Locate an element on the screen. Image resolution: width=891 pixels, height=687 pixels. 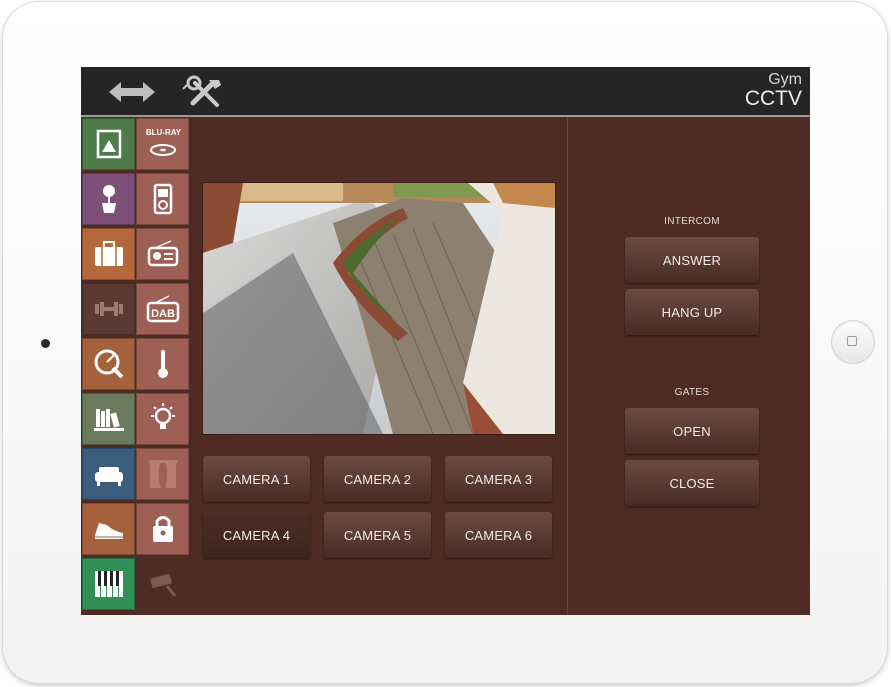
sidebar-tile-light-bulb is located at coordinates (162, 419).